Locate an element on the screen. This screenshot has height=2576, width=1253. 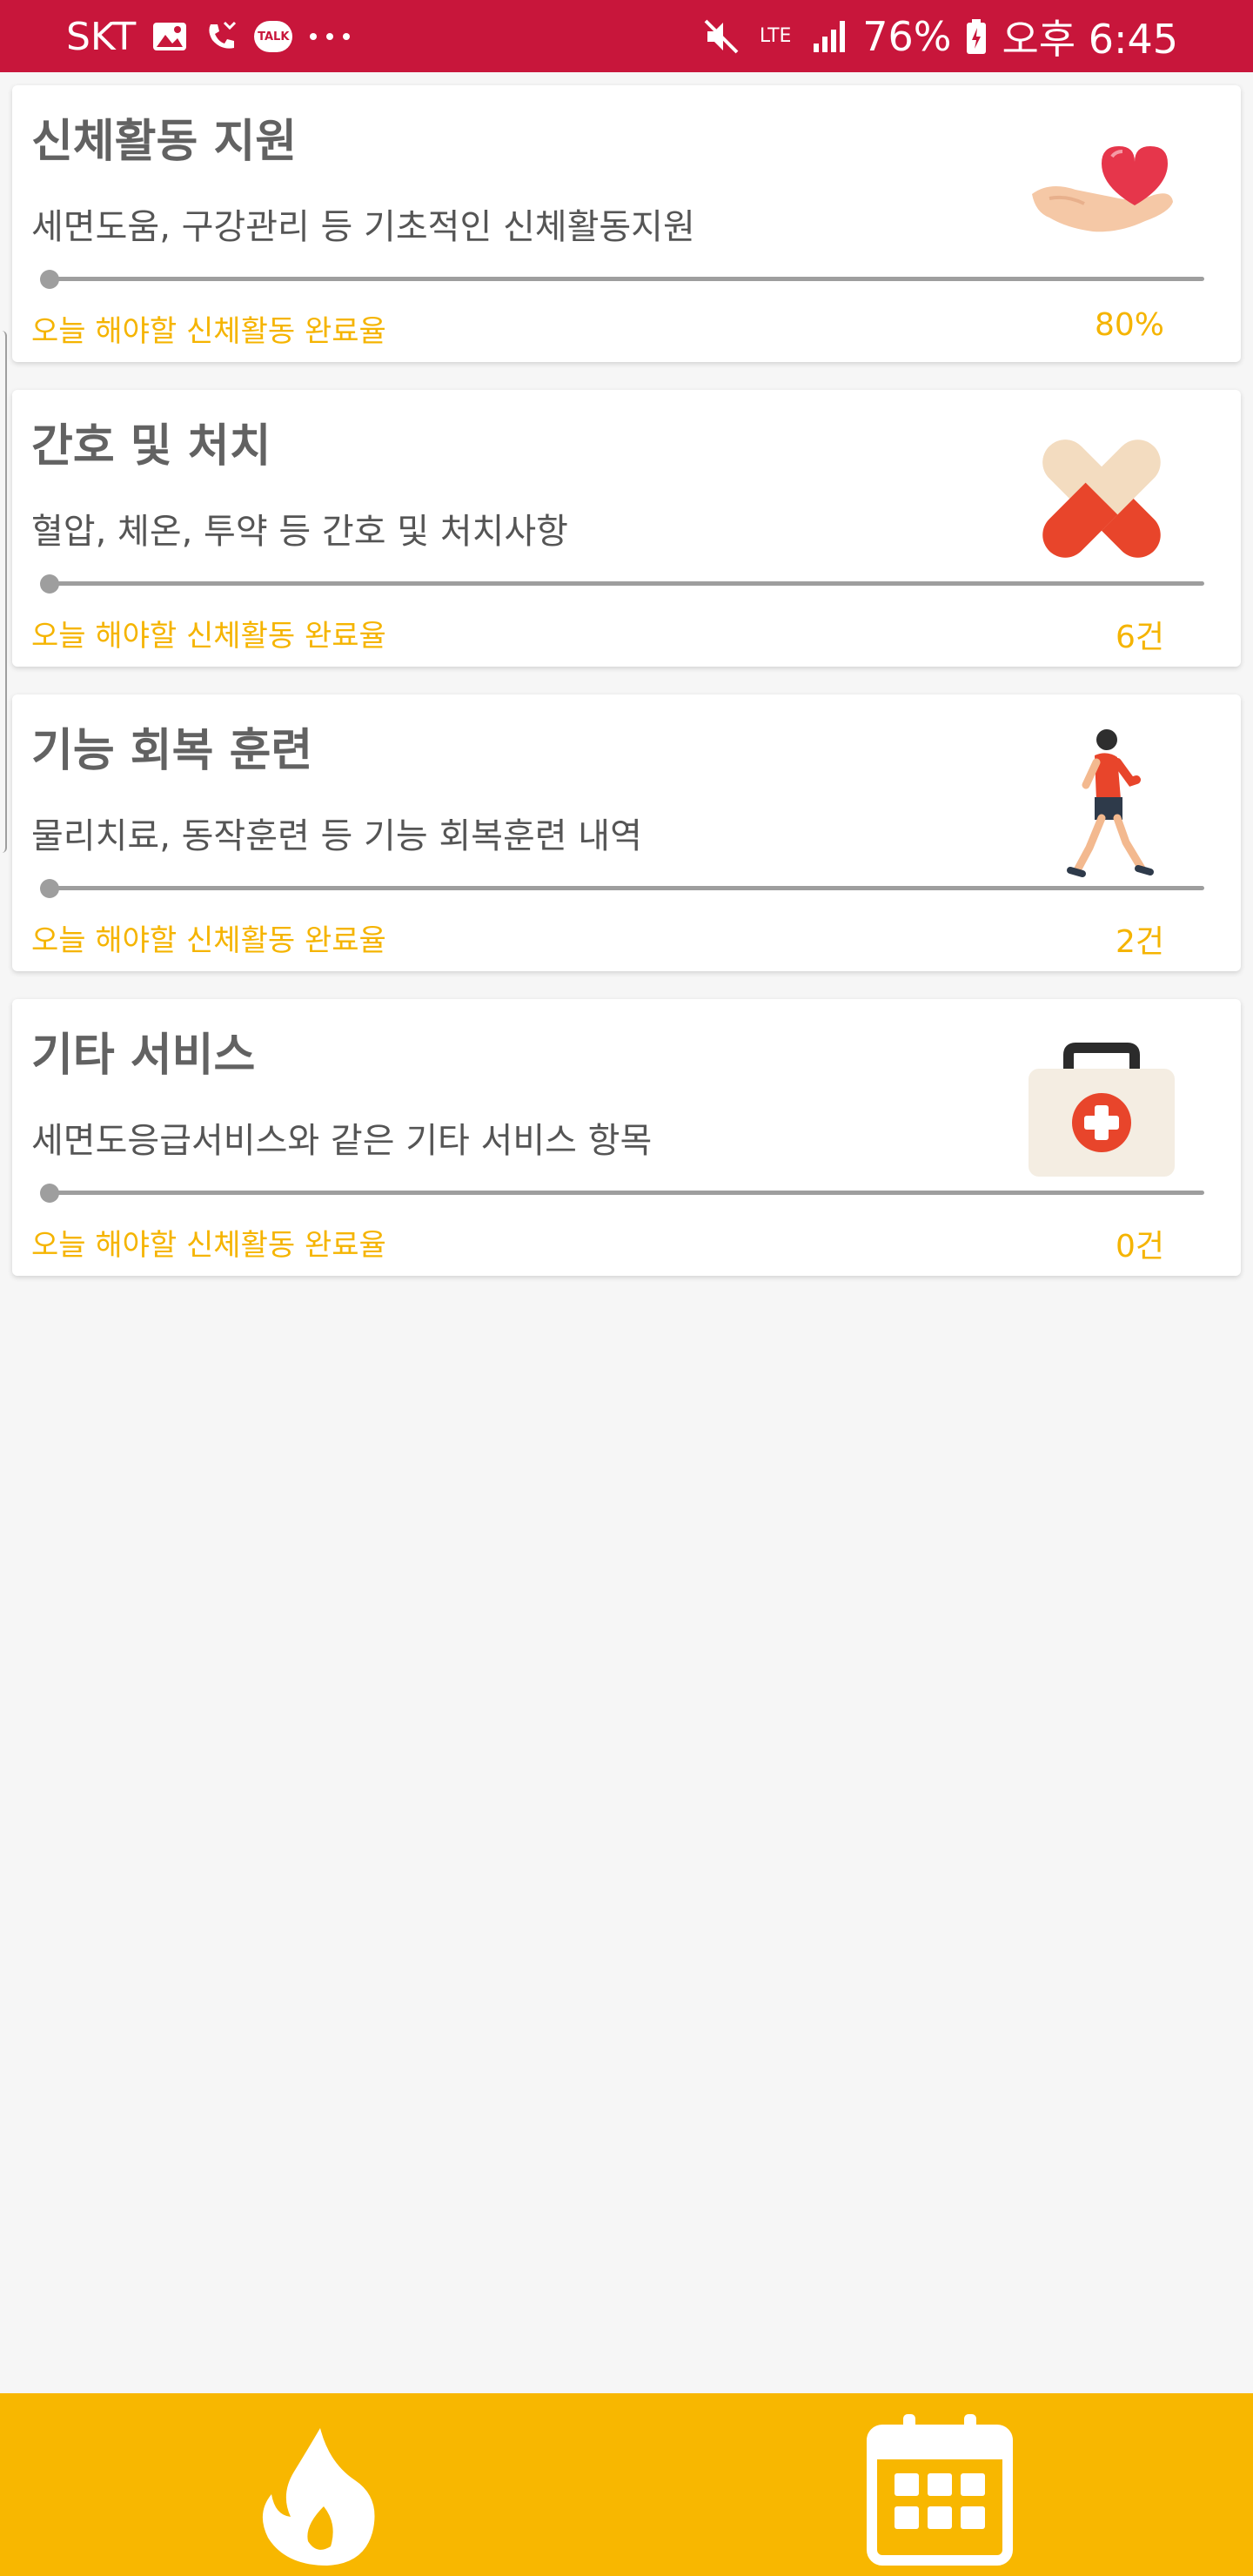
status-bar-right: LTE 76% 오후 6:45 is located at coordinates (940, 37).